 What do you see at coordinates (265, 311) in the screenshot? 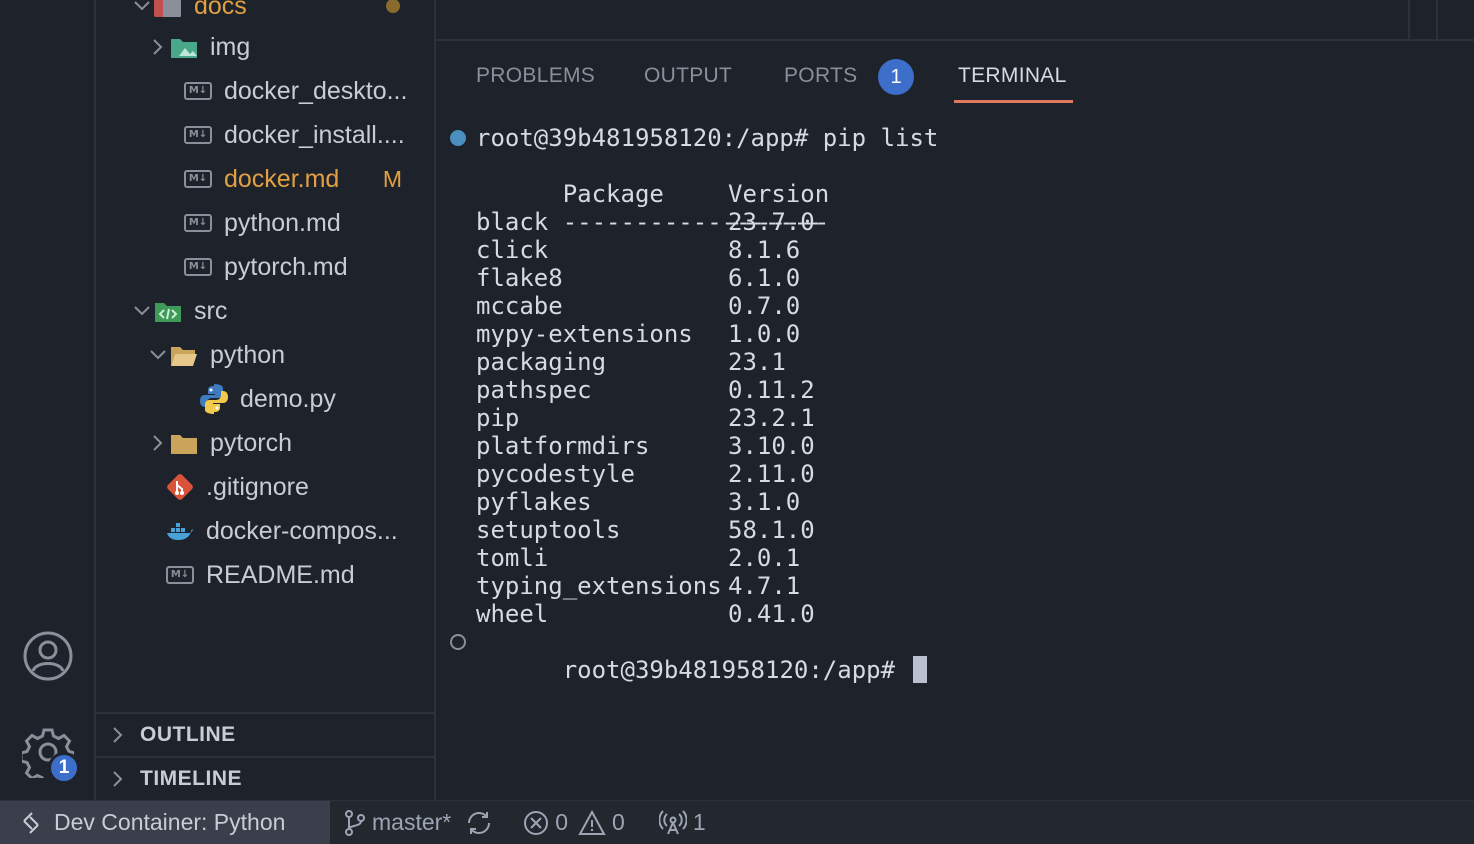
I see `tree-folder-src: src` at bounding box center [265, 311].